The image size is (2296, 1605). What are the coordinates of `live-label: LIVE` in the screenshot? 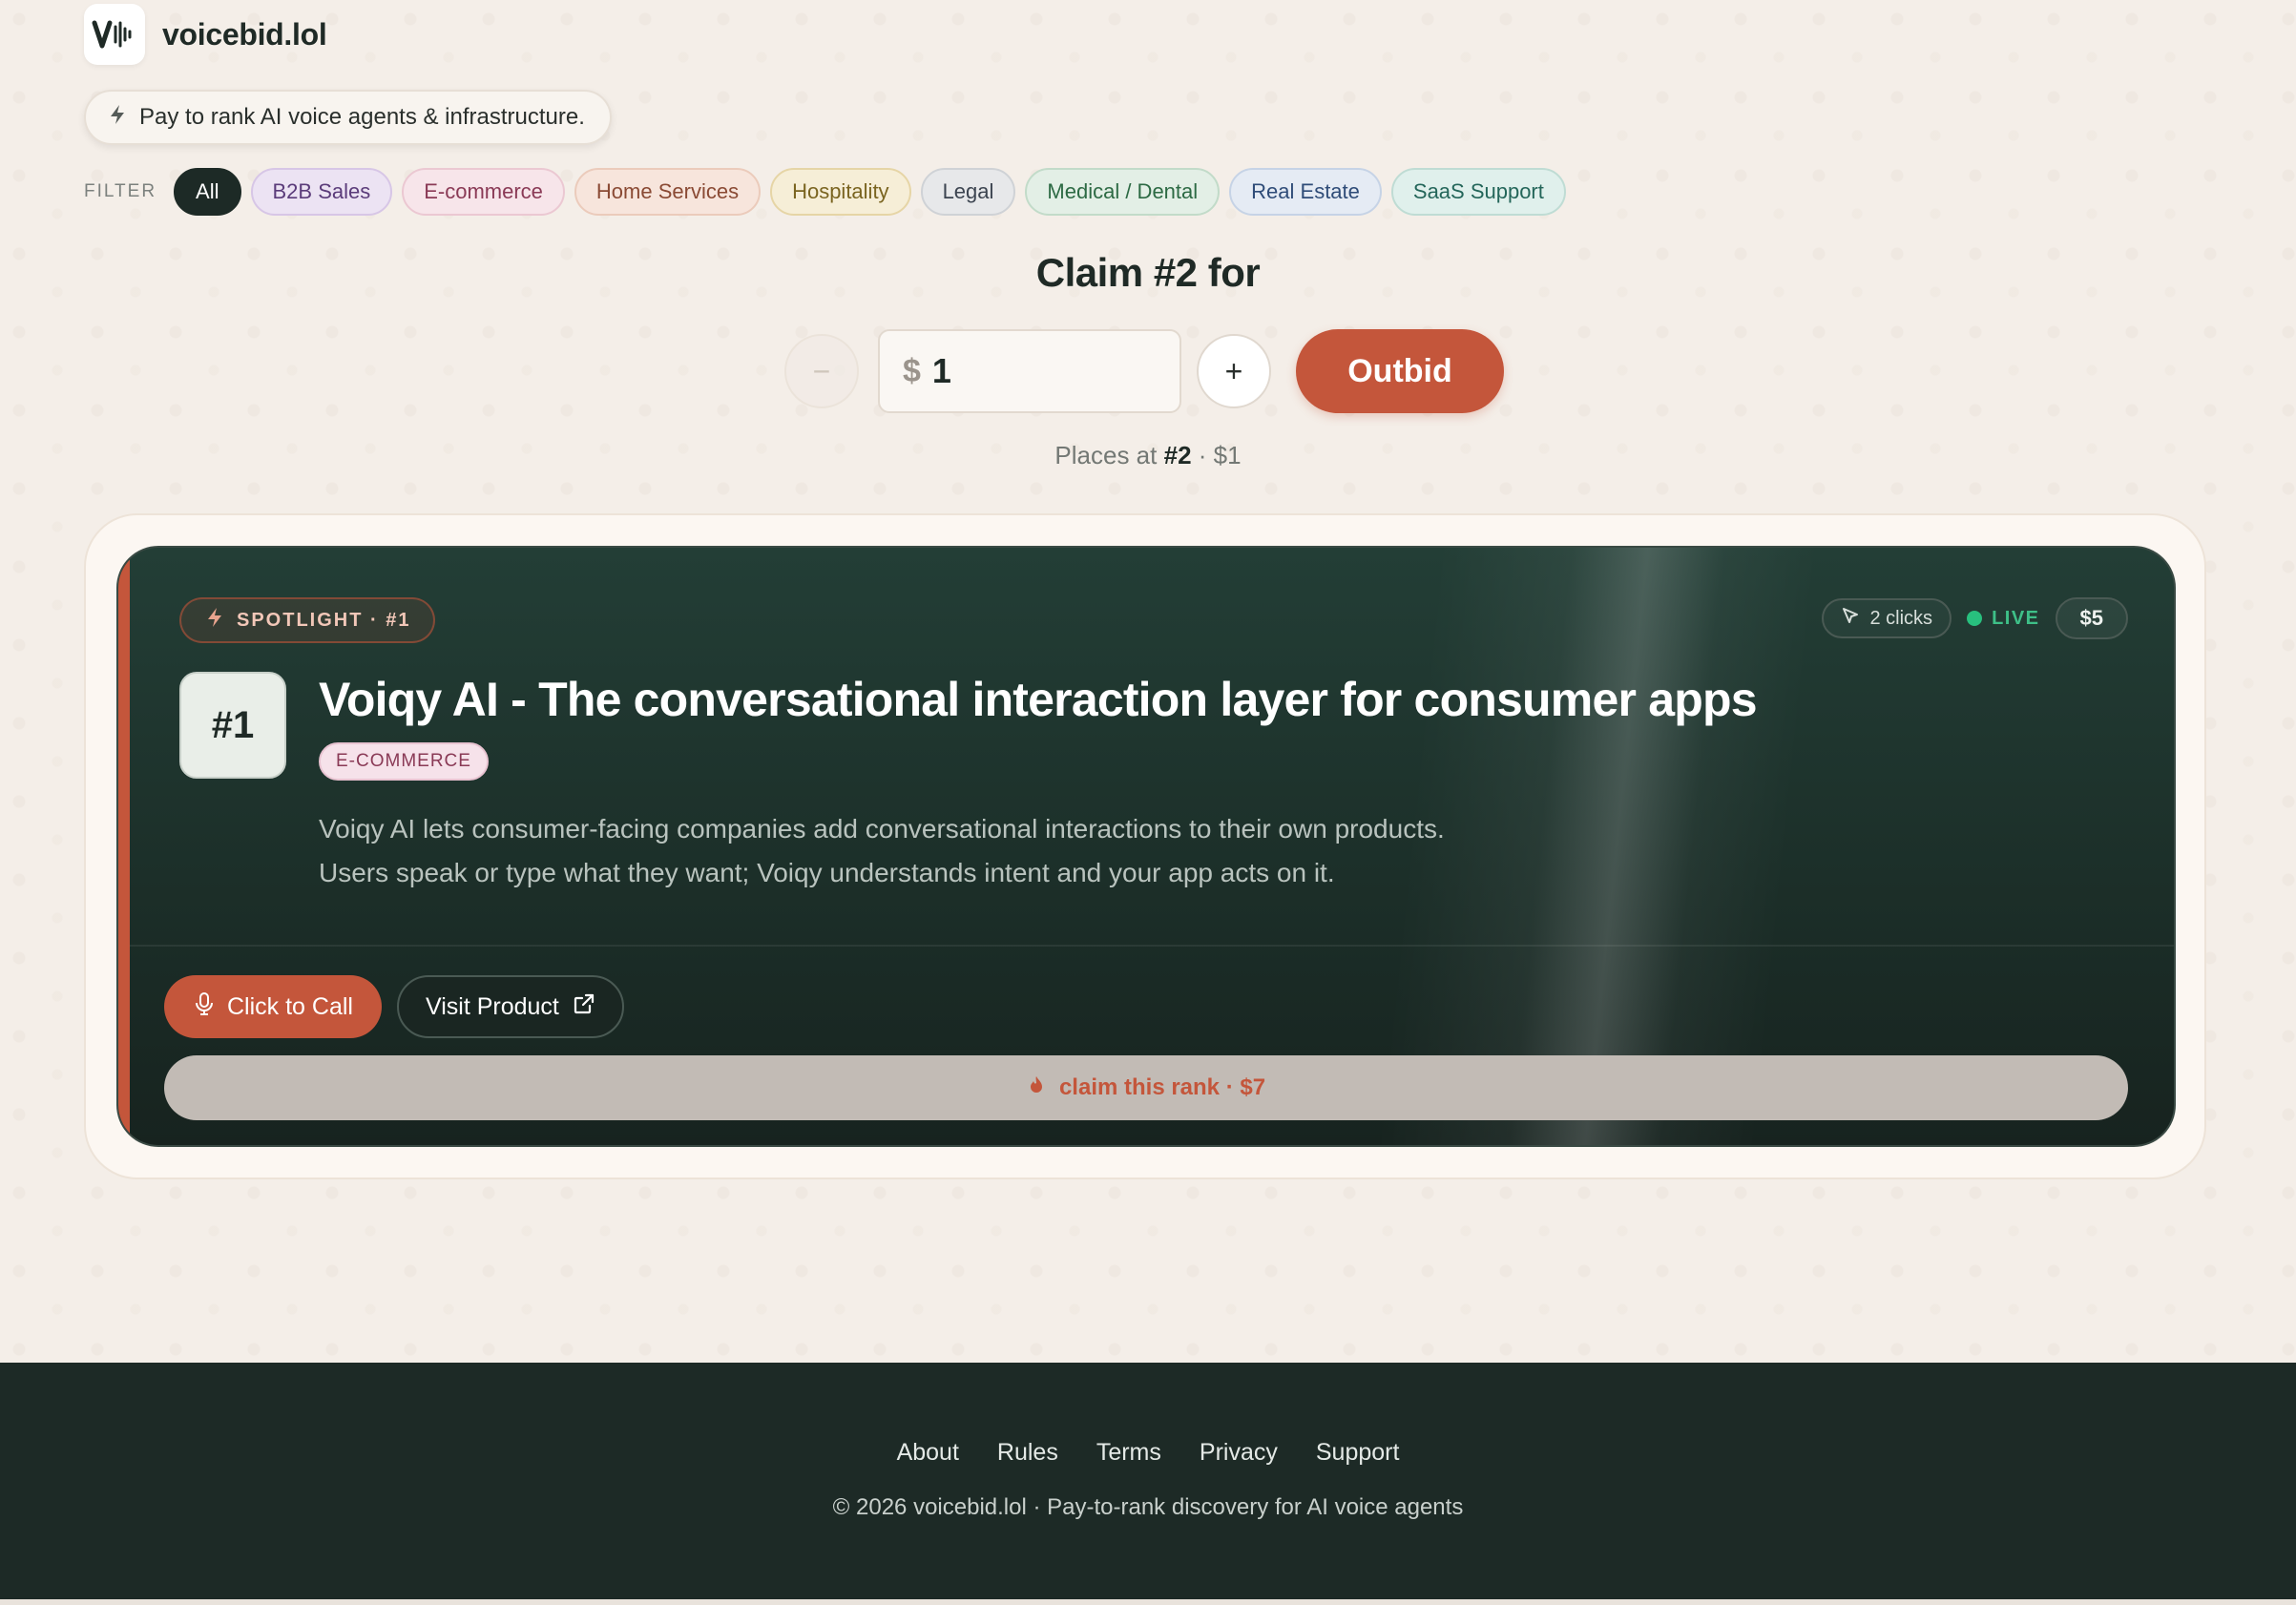 It's located at (2016, 618).